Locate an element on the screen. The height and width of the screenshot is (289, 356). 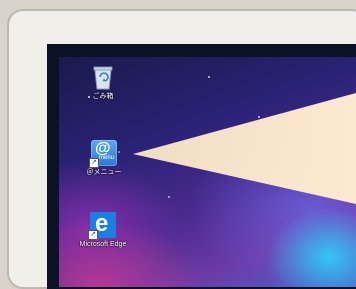
edge-icon: e ↗ is located at coordinates (102, 225).